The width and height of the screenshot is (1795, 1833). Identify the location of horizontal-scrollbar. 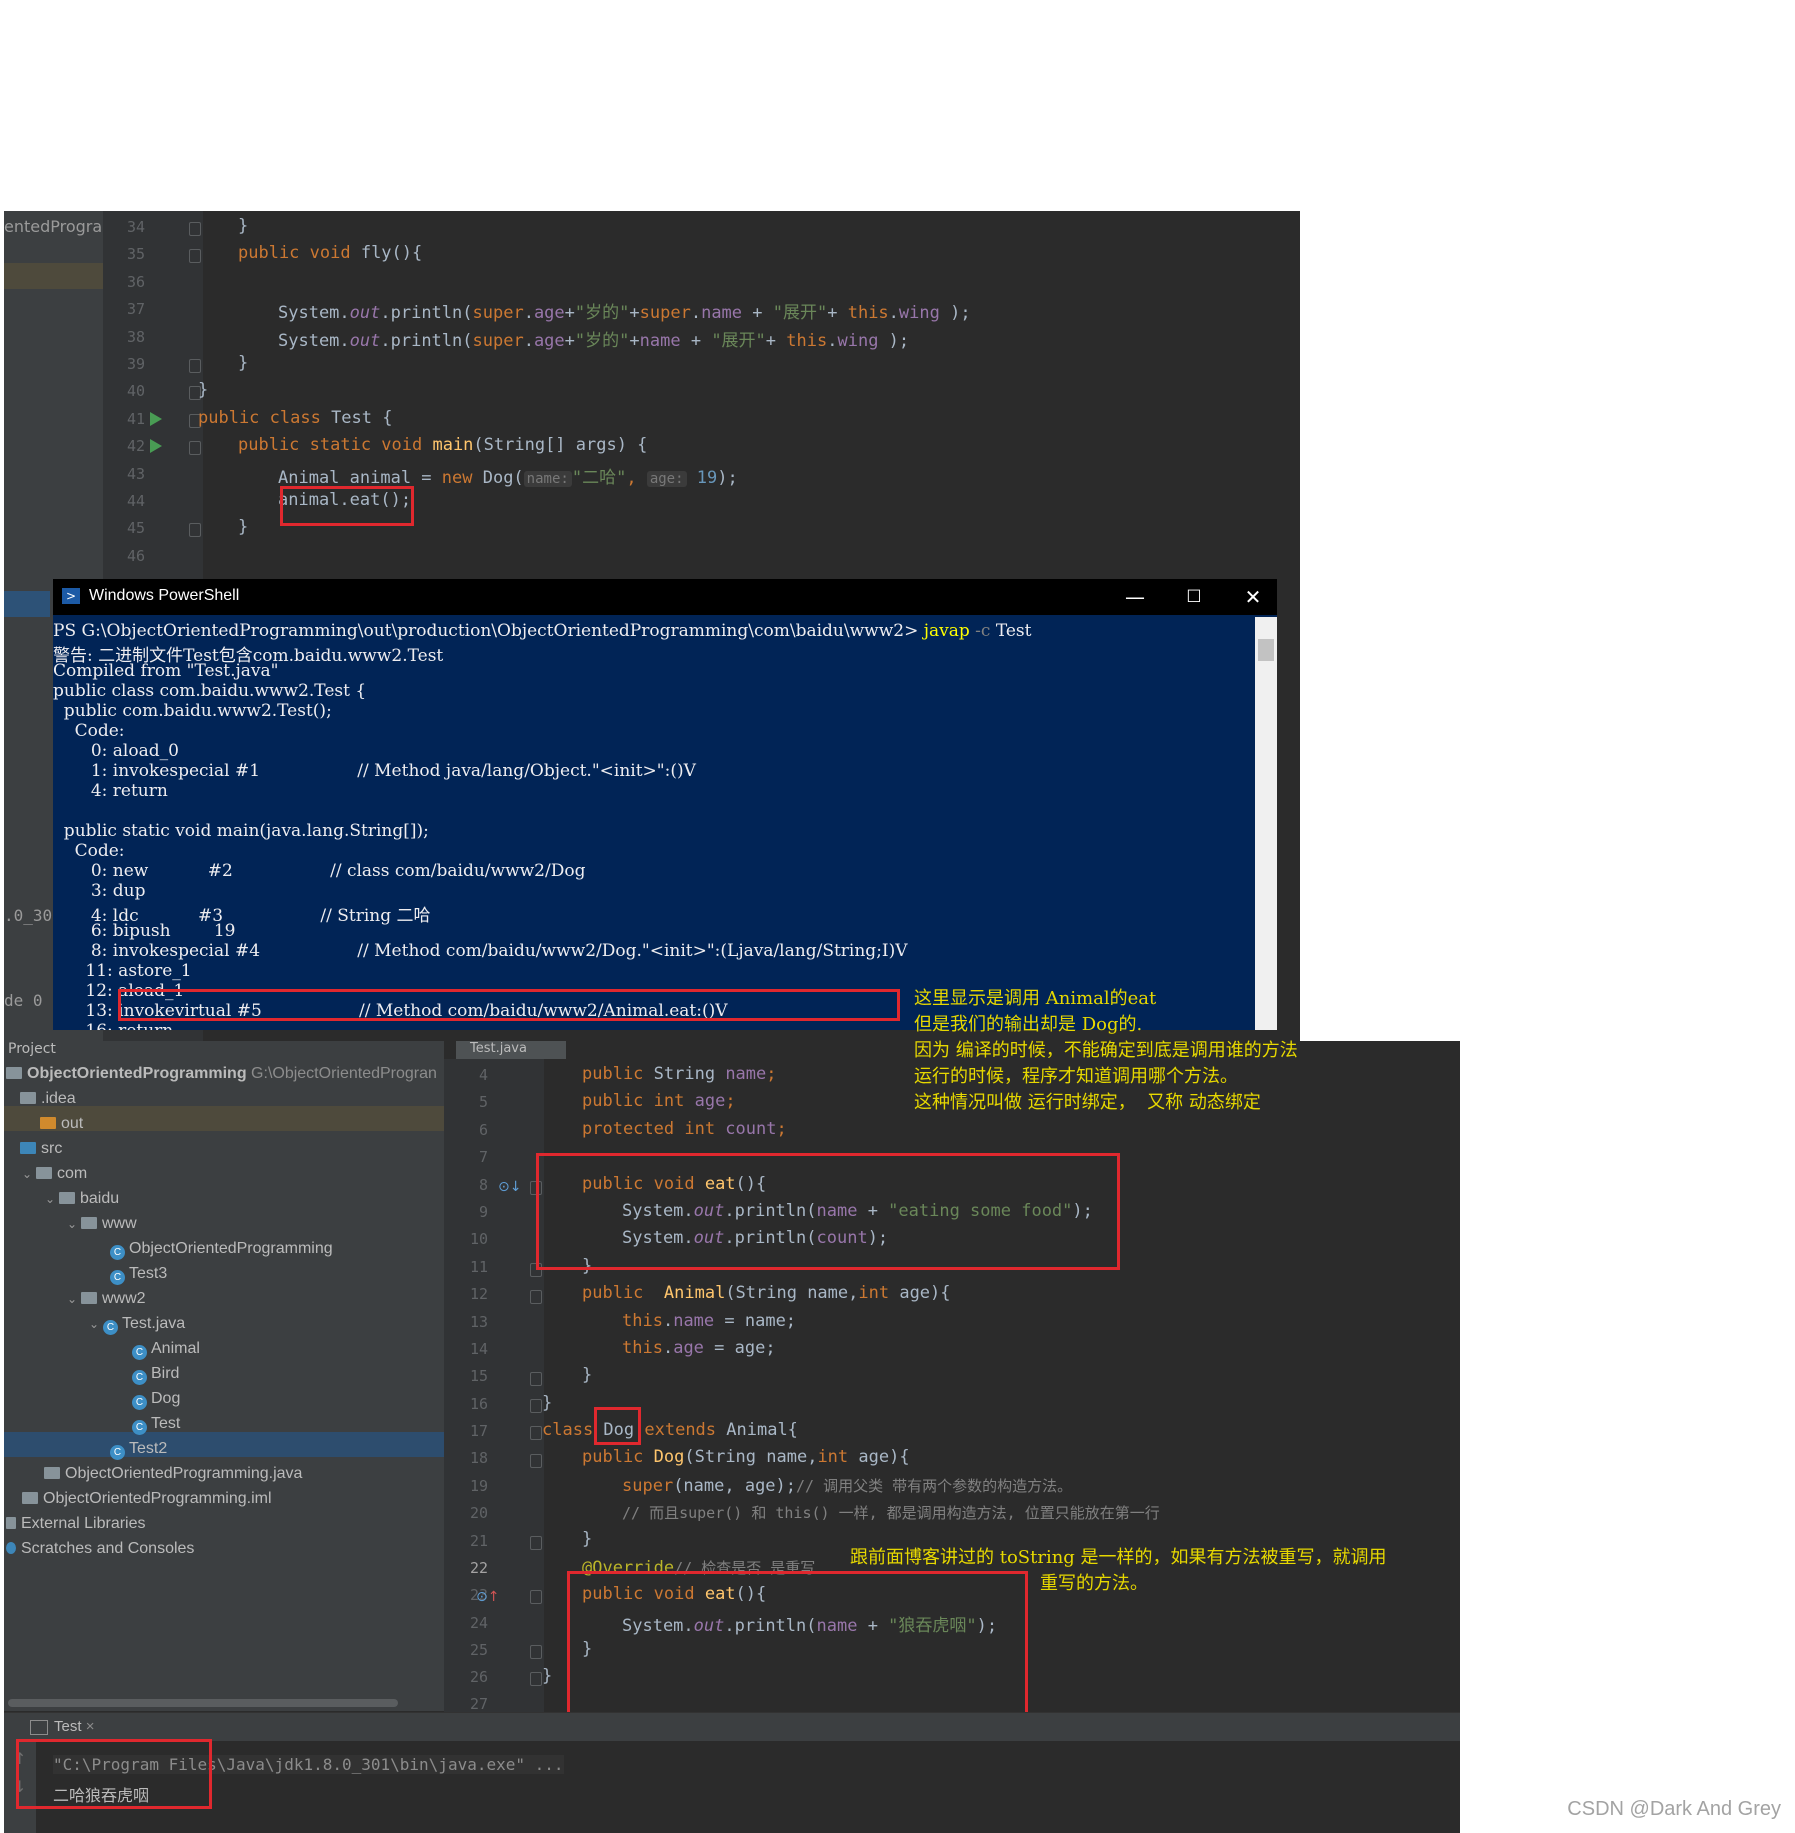
(203, 1703).